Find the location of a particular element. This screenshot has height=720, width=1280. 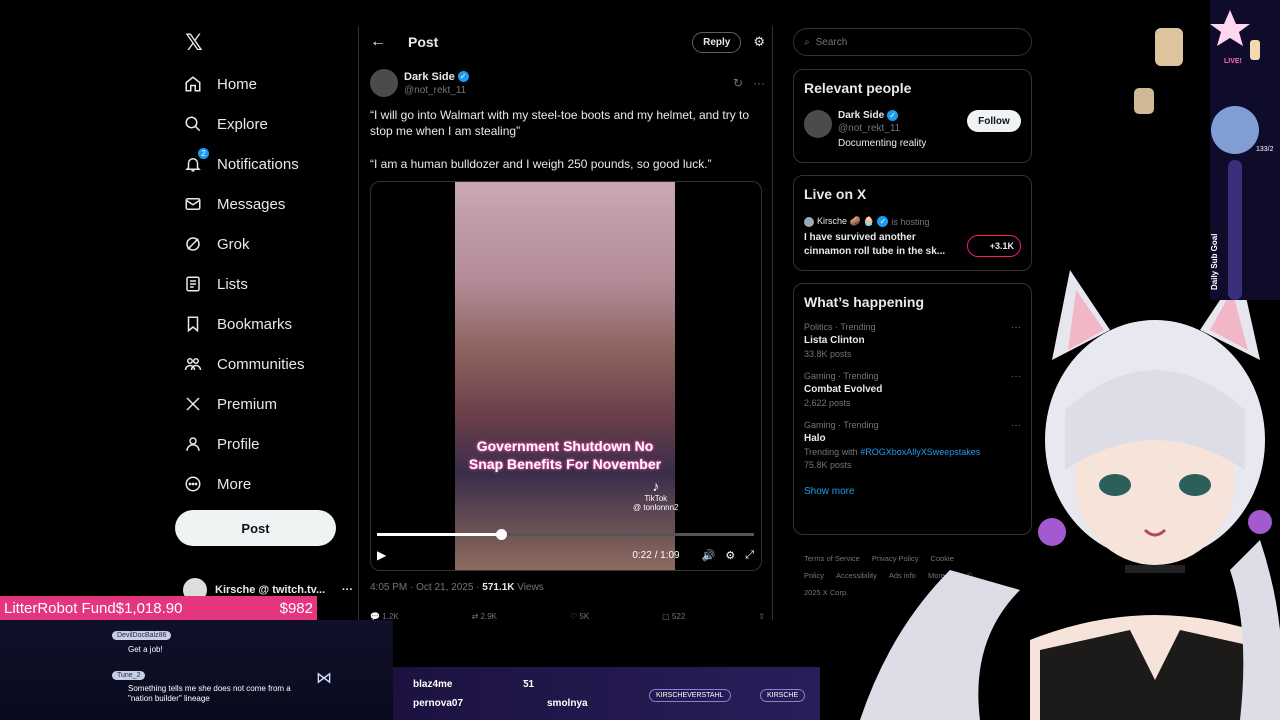

x-icon is located at coordinates (193, 404).